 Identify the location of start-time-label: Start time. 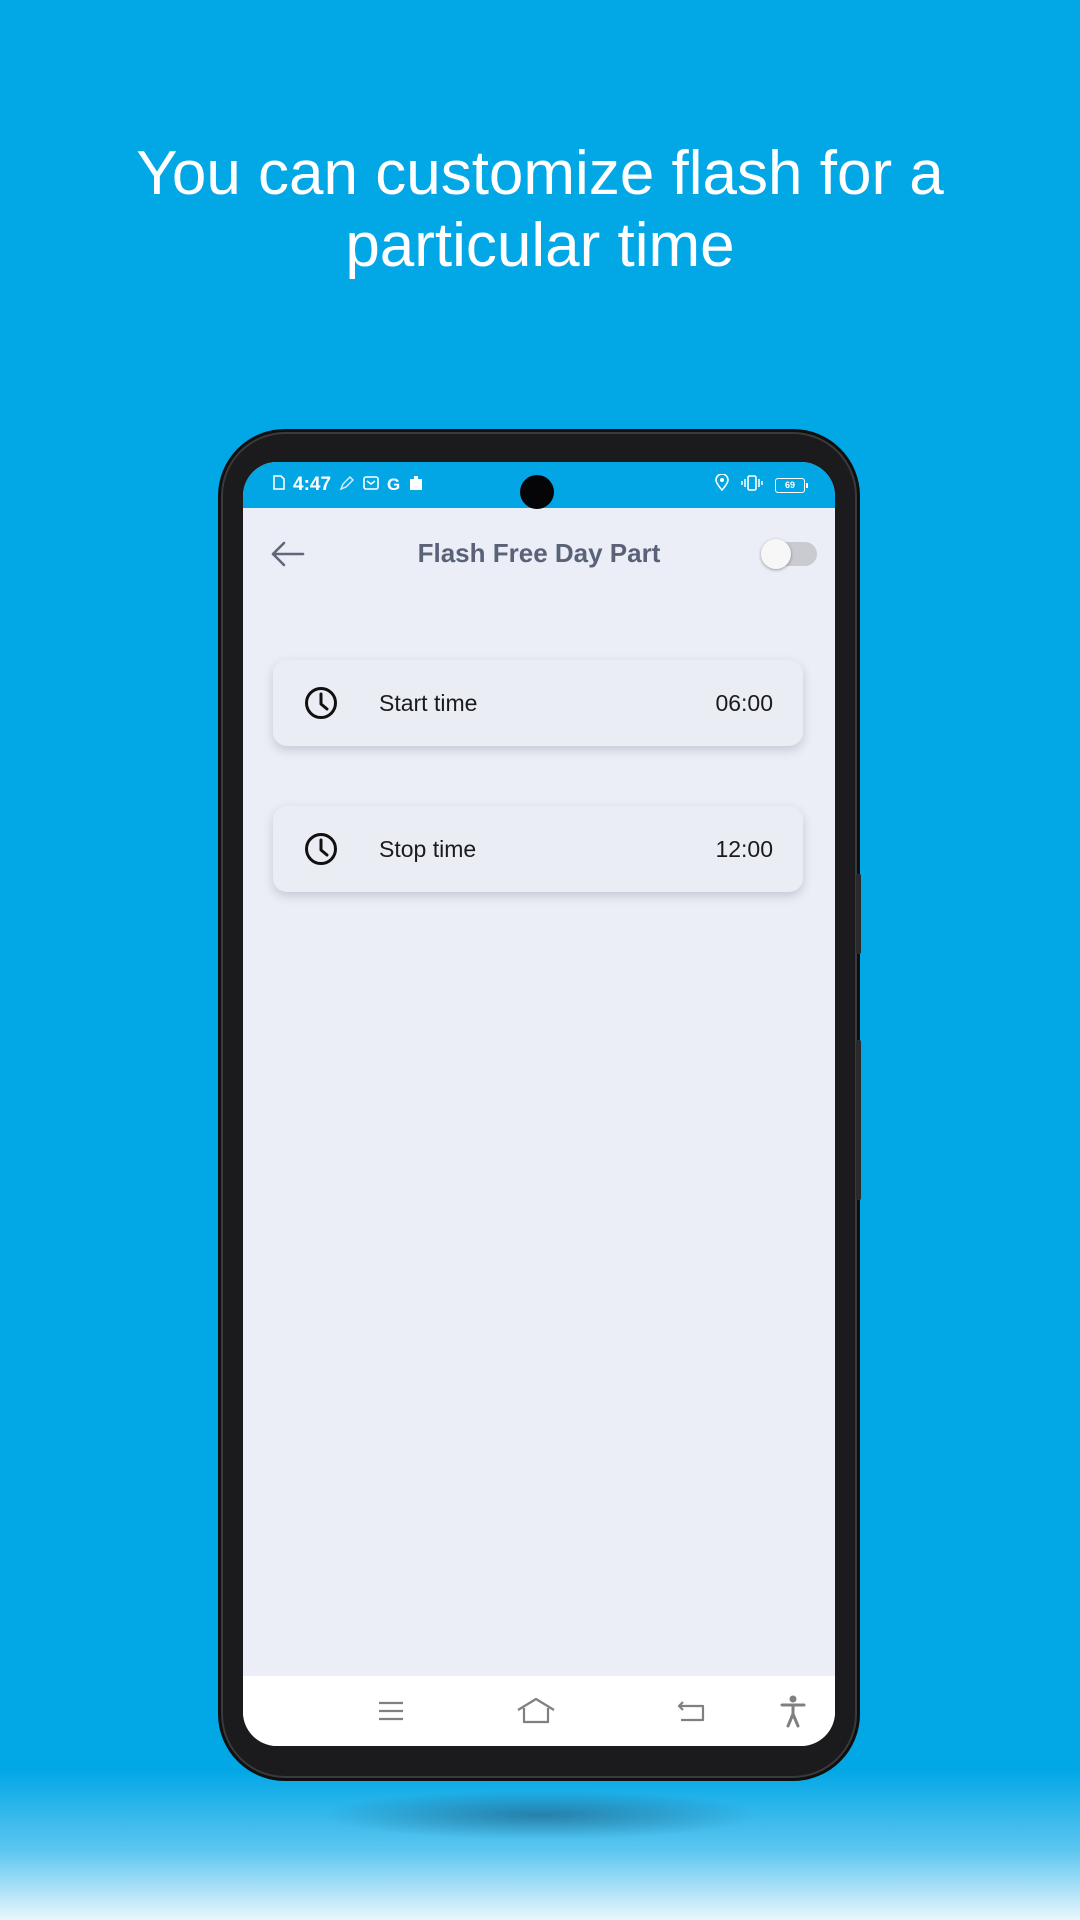
(428, 702).